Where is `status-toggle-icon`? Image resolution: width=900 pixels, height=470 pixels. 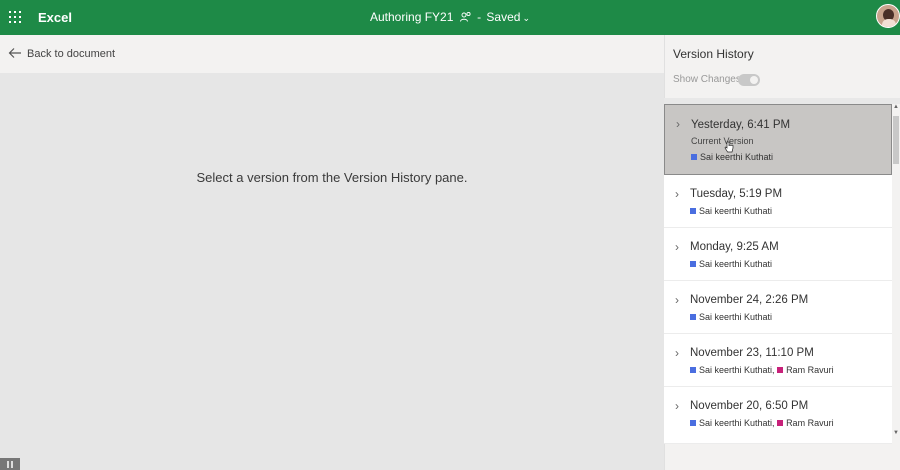
status-toggle-icon is located at coordinates (10, 464).